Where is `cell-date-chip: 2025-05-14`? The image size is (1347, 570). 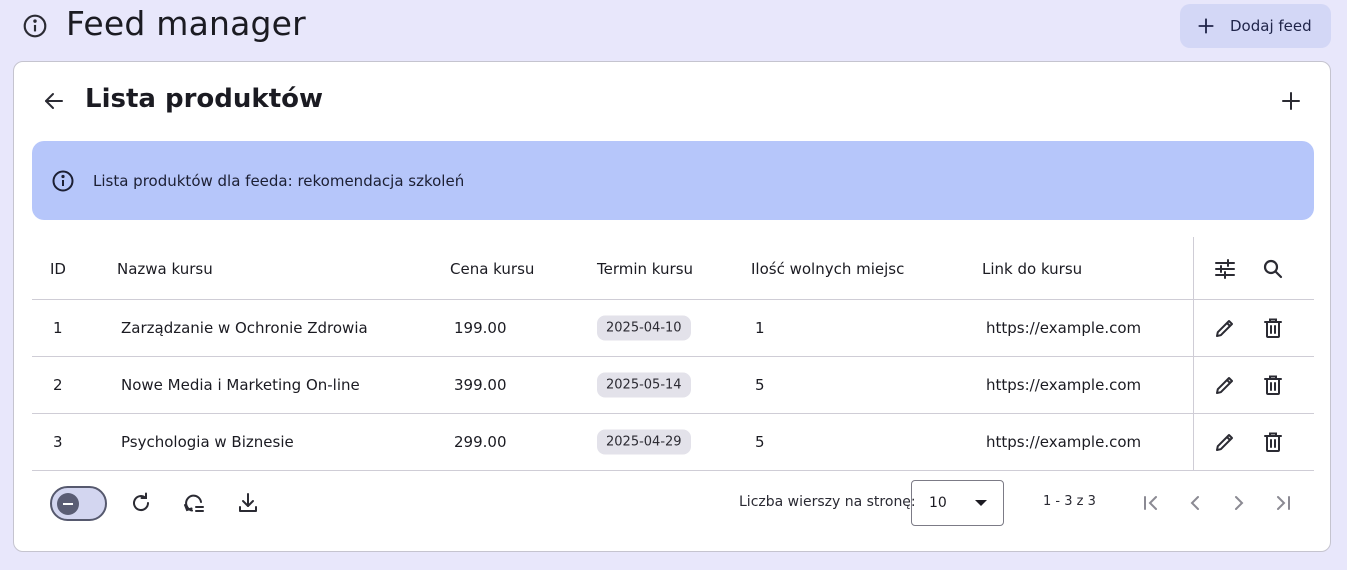
cell-date-chip: 2025-05-14 is located at coordinates (644, 385).